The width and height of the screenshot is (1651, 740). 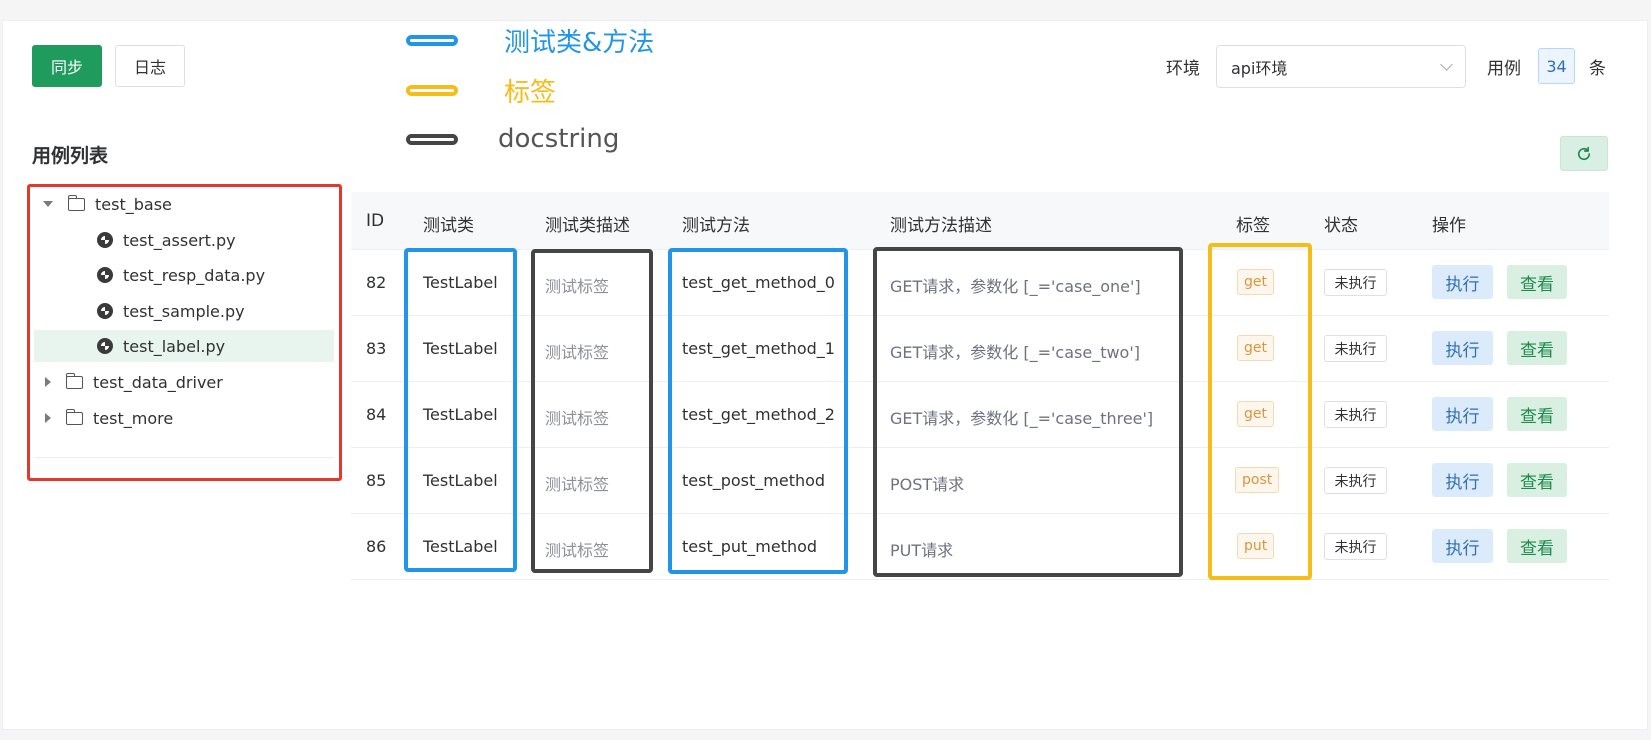 I want to click on tree-node-folder: test_base, so click(x=184, y=204).